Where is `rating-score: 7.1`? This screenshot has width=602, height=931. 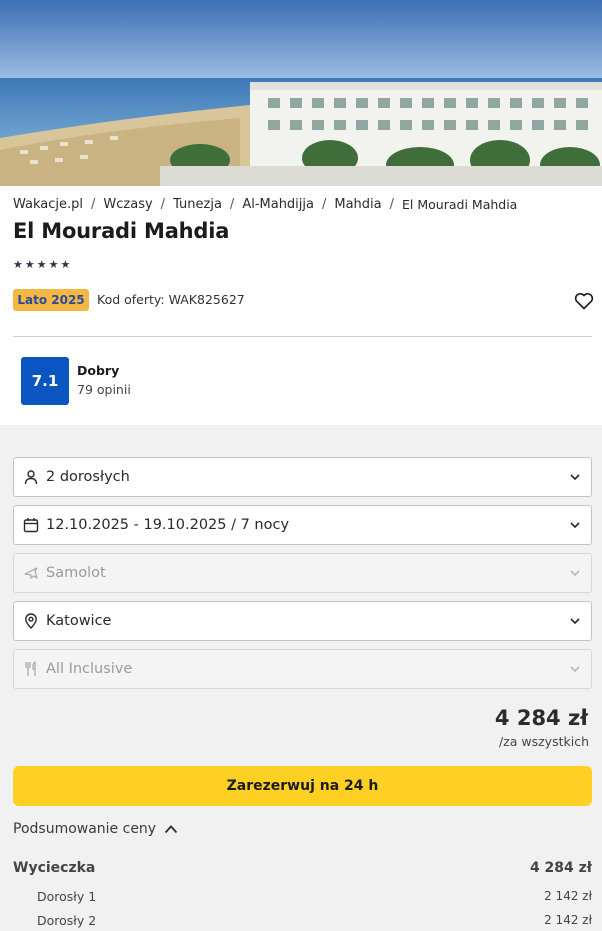
rating-score: 7.1 is located at coordinates (45, 381).